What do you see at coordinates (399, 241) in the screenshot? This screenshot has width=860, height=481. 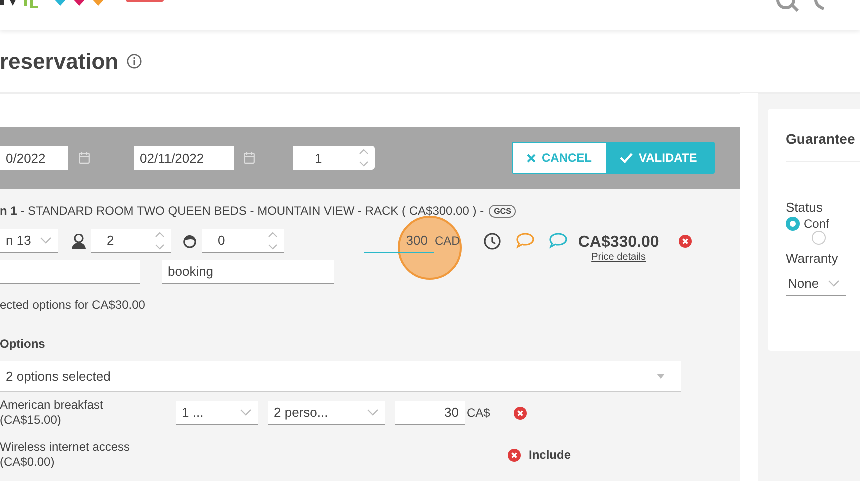 I see `price-field: 300` at bounding box center [399, 241].